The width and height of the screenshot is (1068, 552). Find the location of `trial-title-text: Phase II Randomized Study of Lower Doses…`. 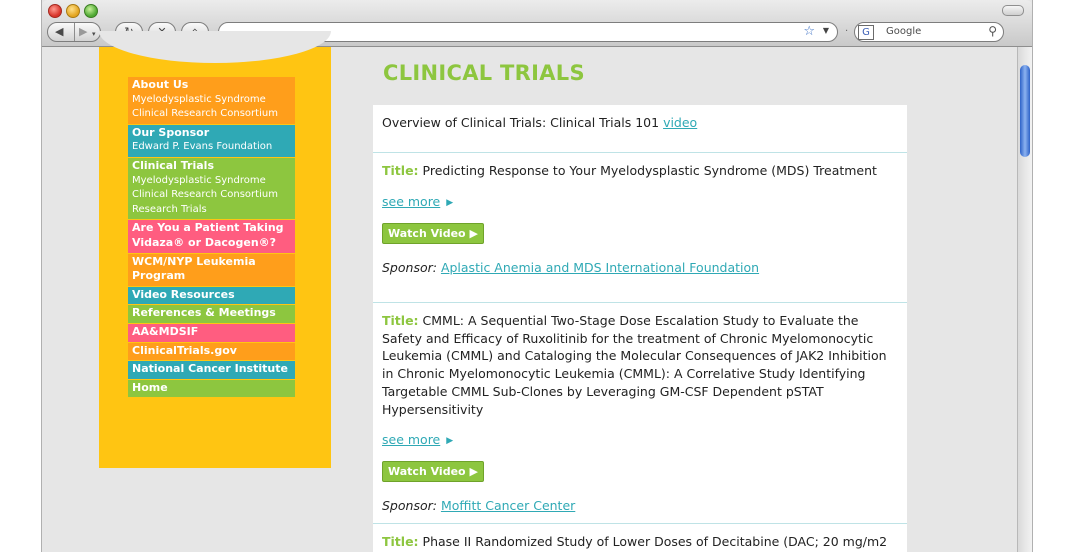

trial-title-text: Phase II Randomized Study of Lower Doses… is located at coordinates (635, 543).